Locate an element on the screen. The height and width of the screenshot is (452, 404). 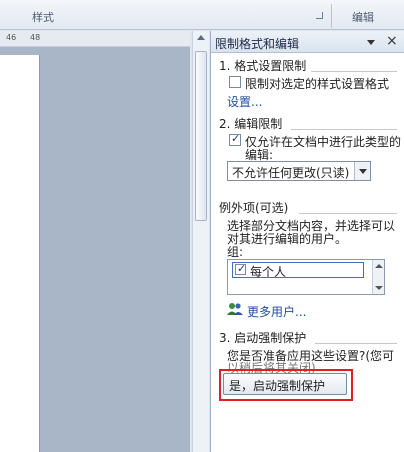
section3-title: 3. 启动强制保护 is located at coordinates (263, 338).